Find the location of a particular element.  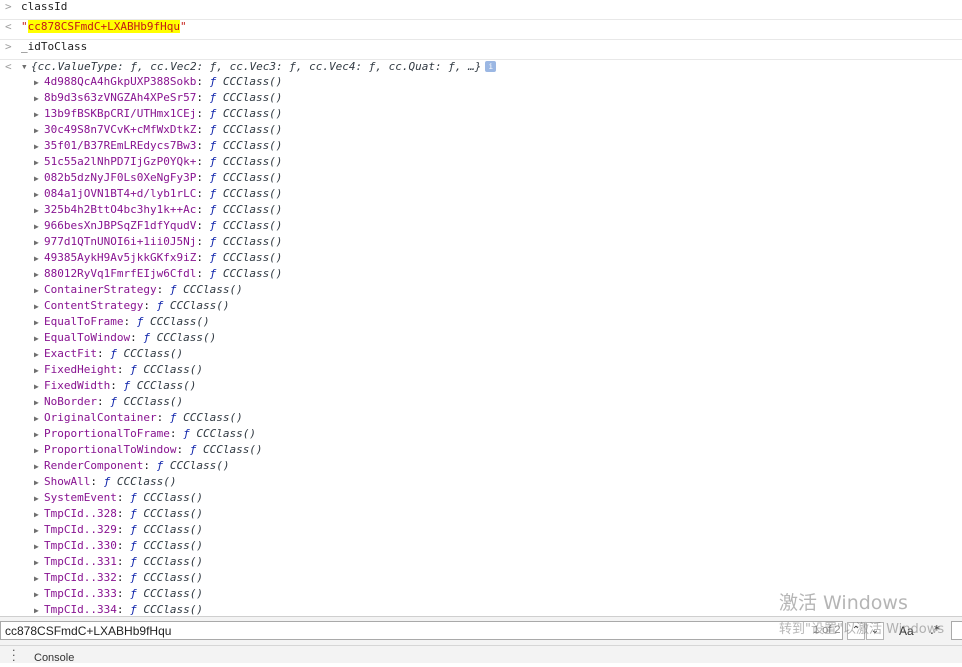

expand-triangle-icon: ▾ is located at coordinates (26, 66).